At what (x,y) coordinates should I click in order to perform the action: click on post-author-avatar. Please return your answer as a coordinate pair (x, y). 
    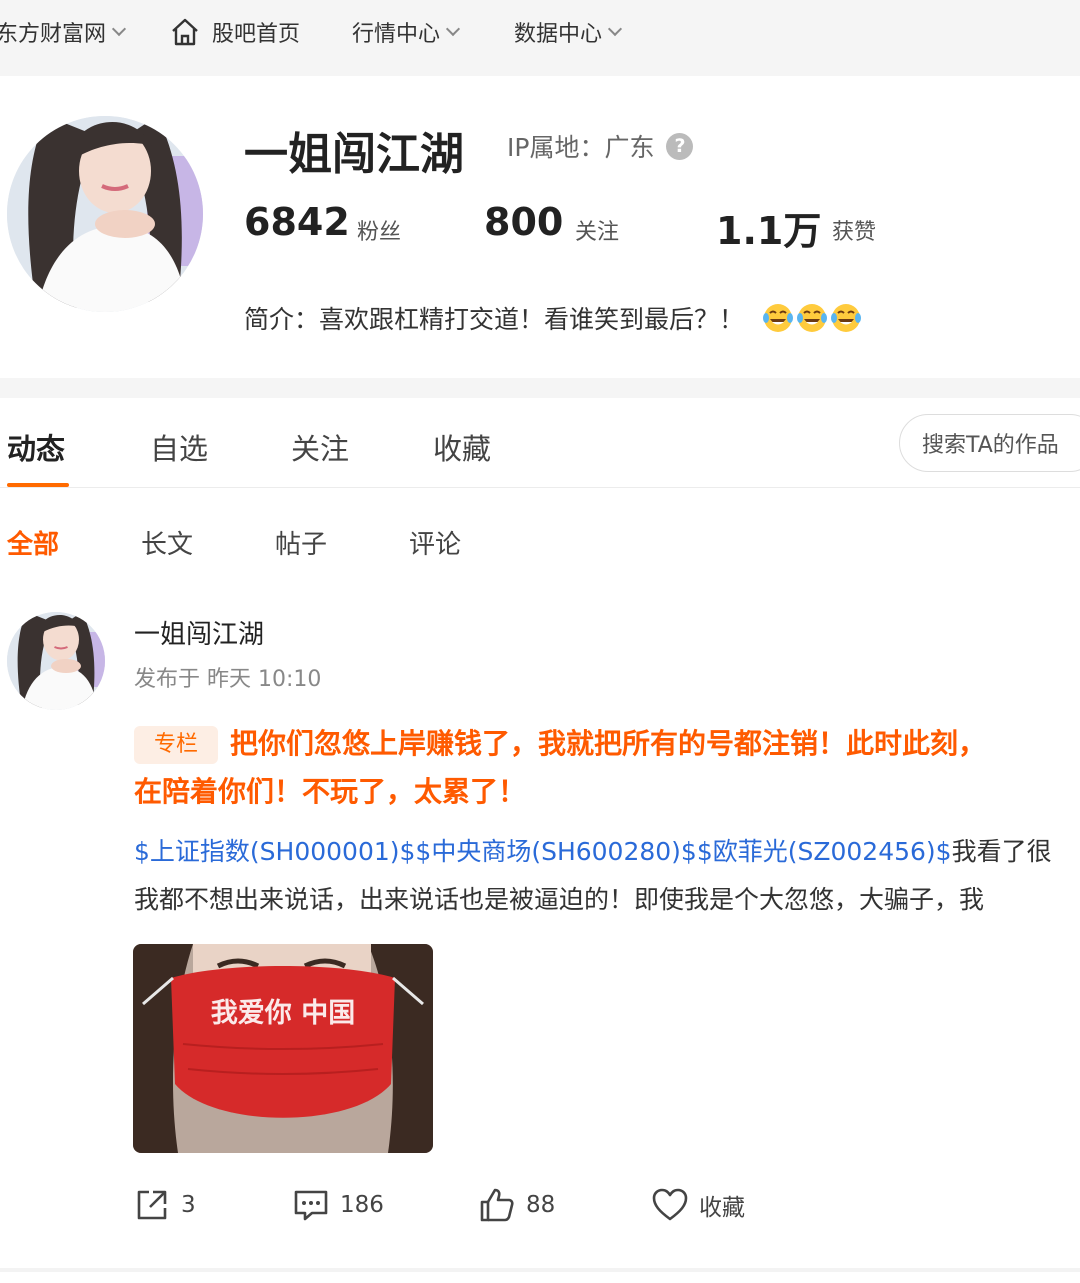
    Looking at the image, I should click on (56, 661).